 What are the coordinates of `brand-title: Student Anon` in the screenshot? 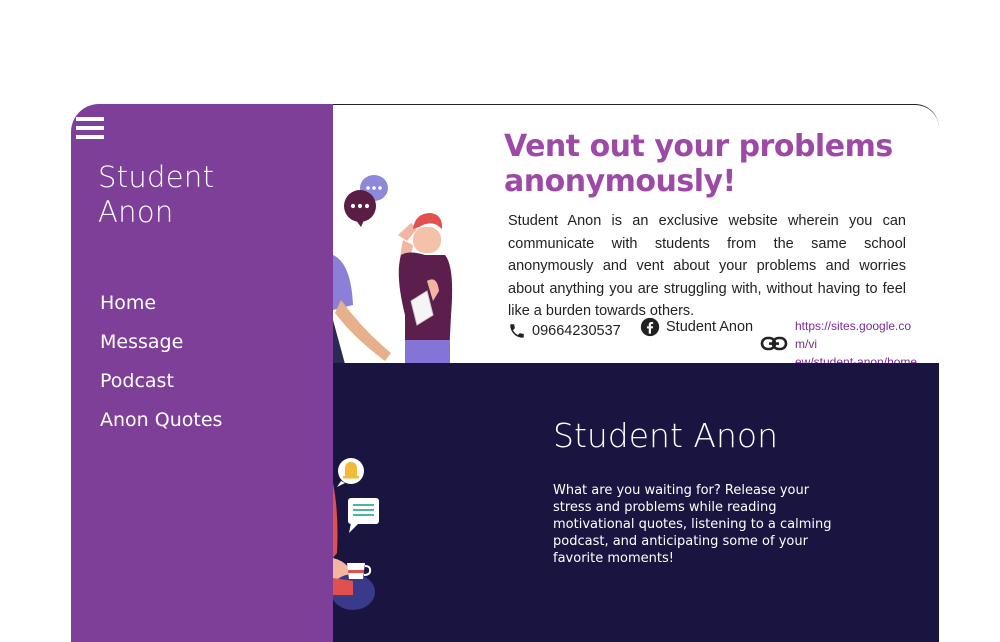 It's located at (198, 195).